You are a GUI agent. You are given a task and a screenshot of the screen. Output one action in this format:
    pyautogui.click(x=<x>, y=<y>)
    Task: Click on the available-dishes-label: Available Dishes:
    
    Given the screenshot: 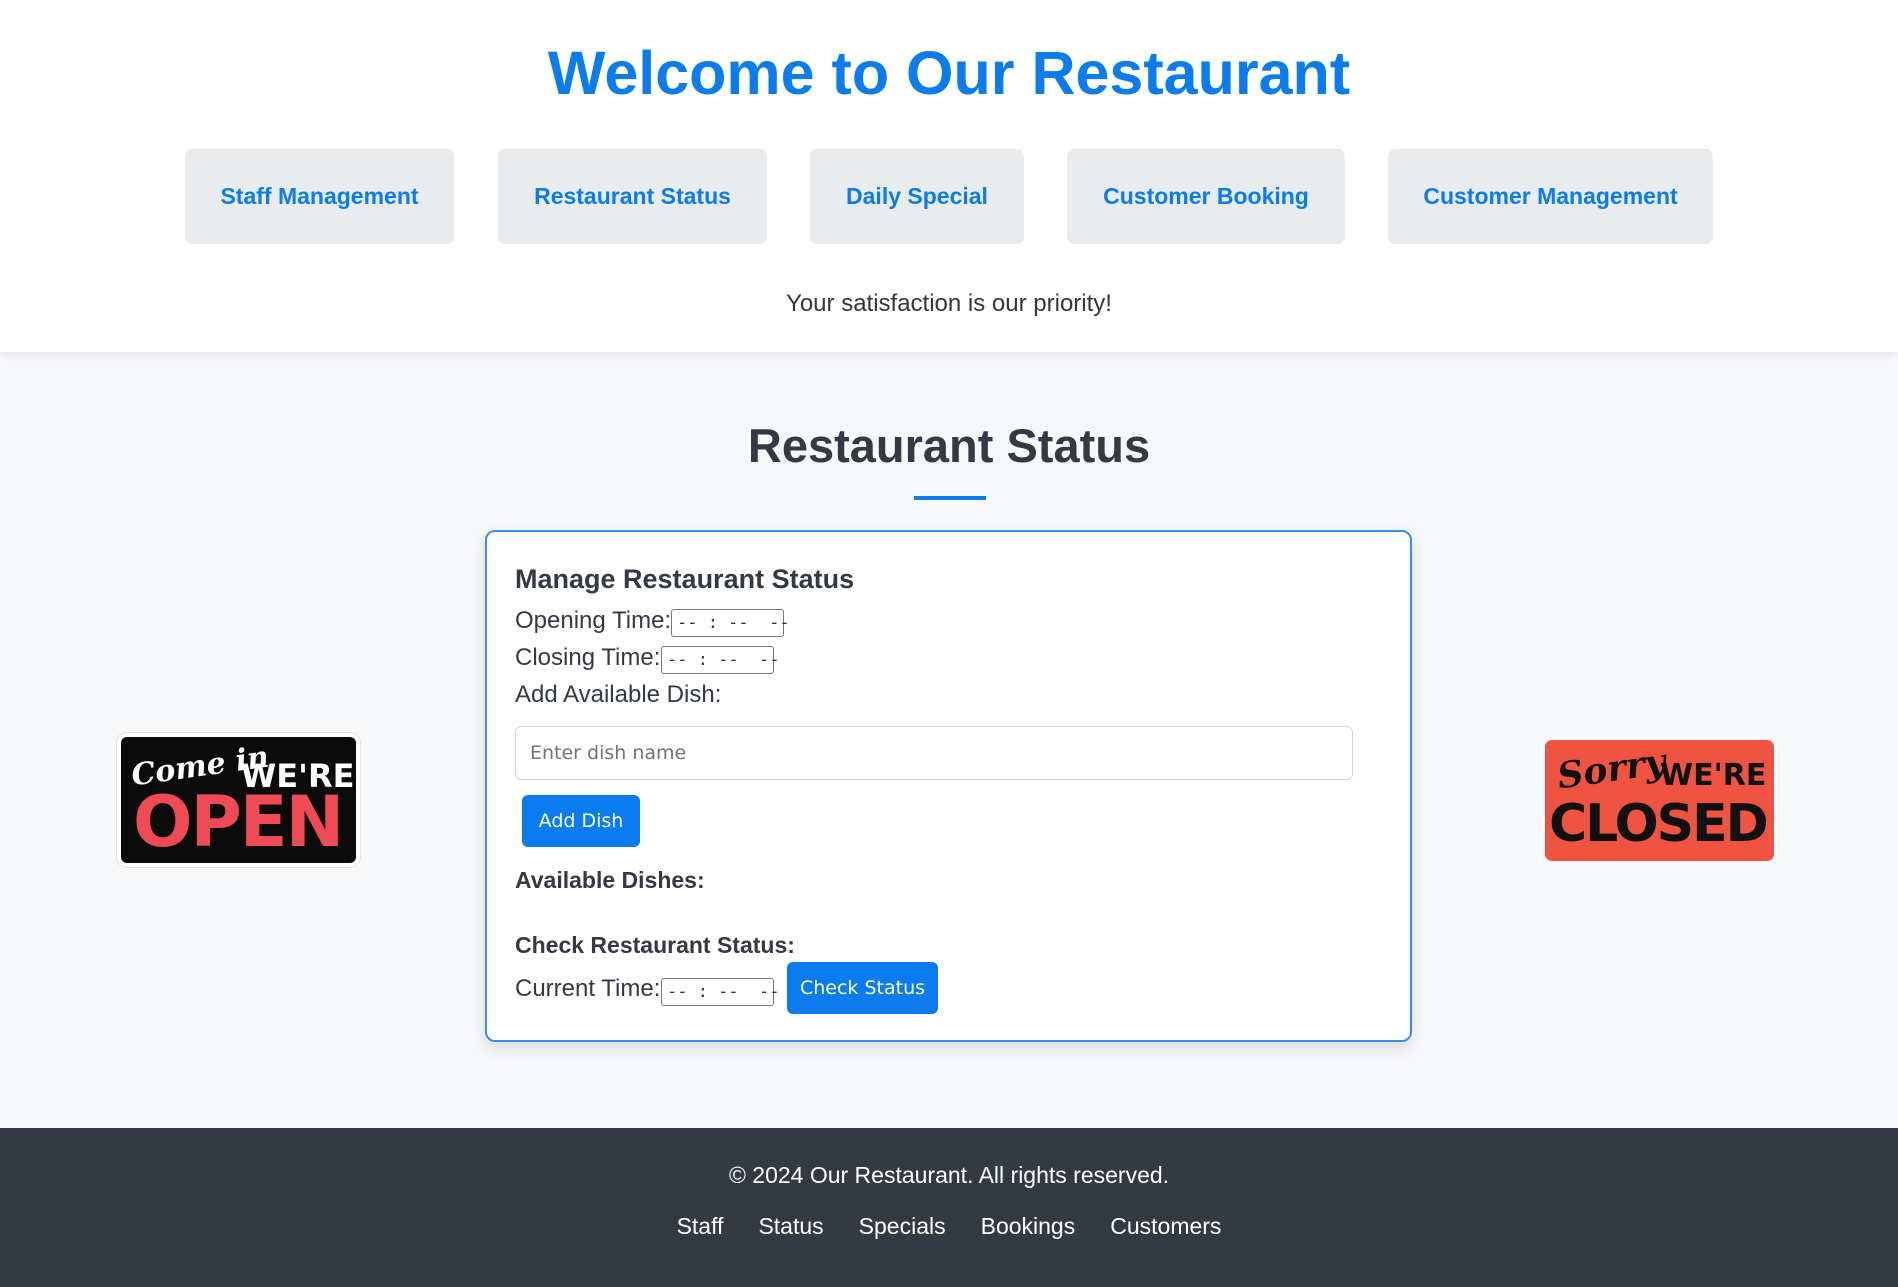 What is the action you would take?
    pyautogui.click(x=610, y=880)
    